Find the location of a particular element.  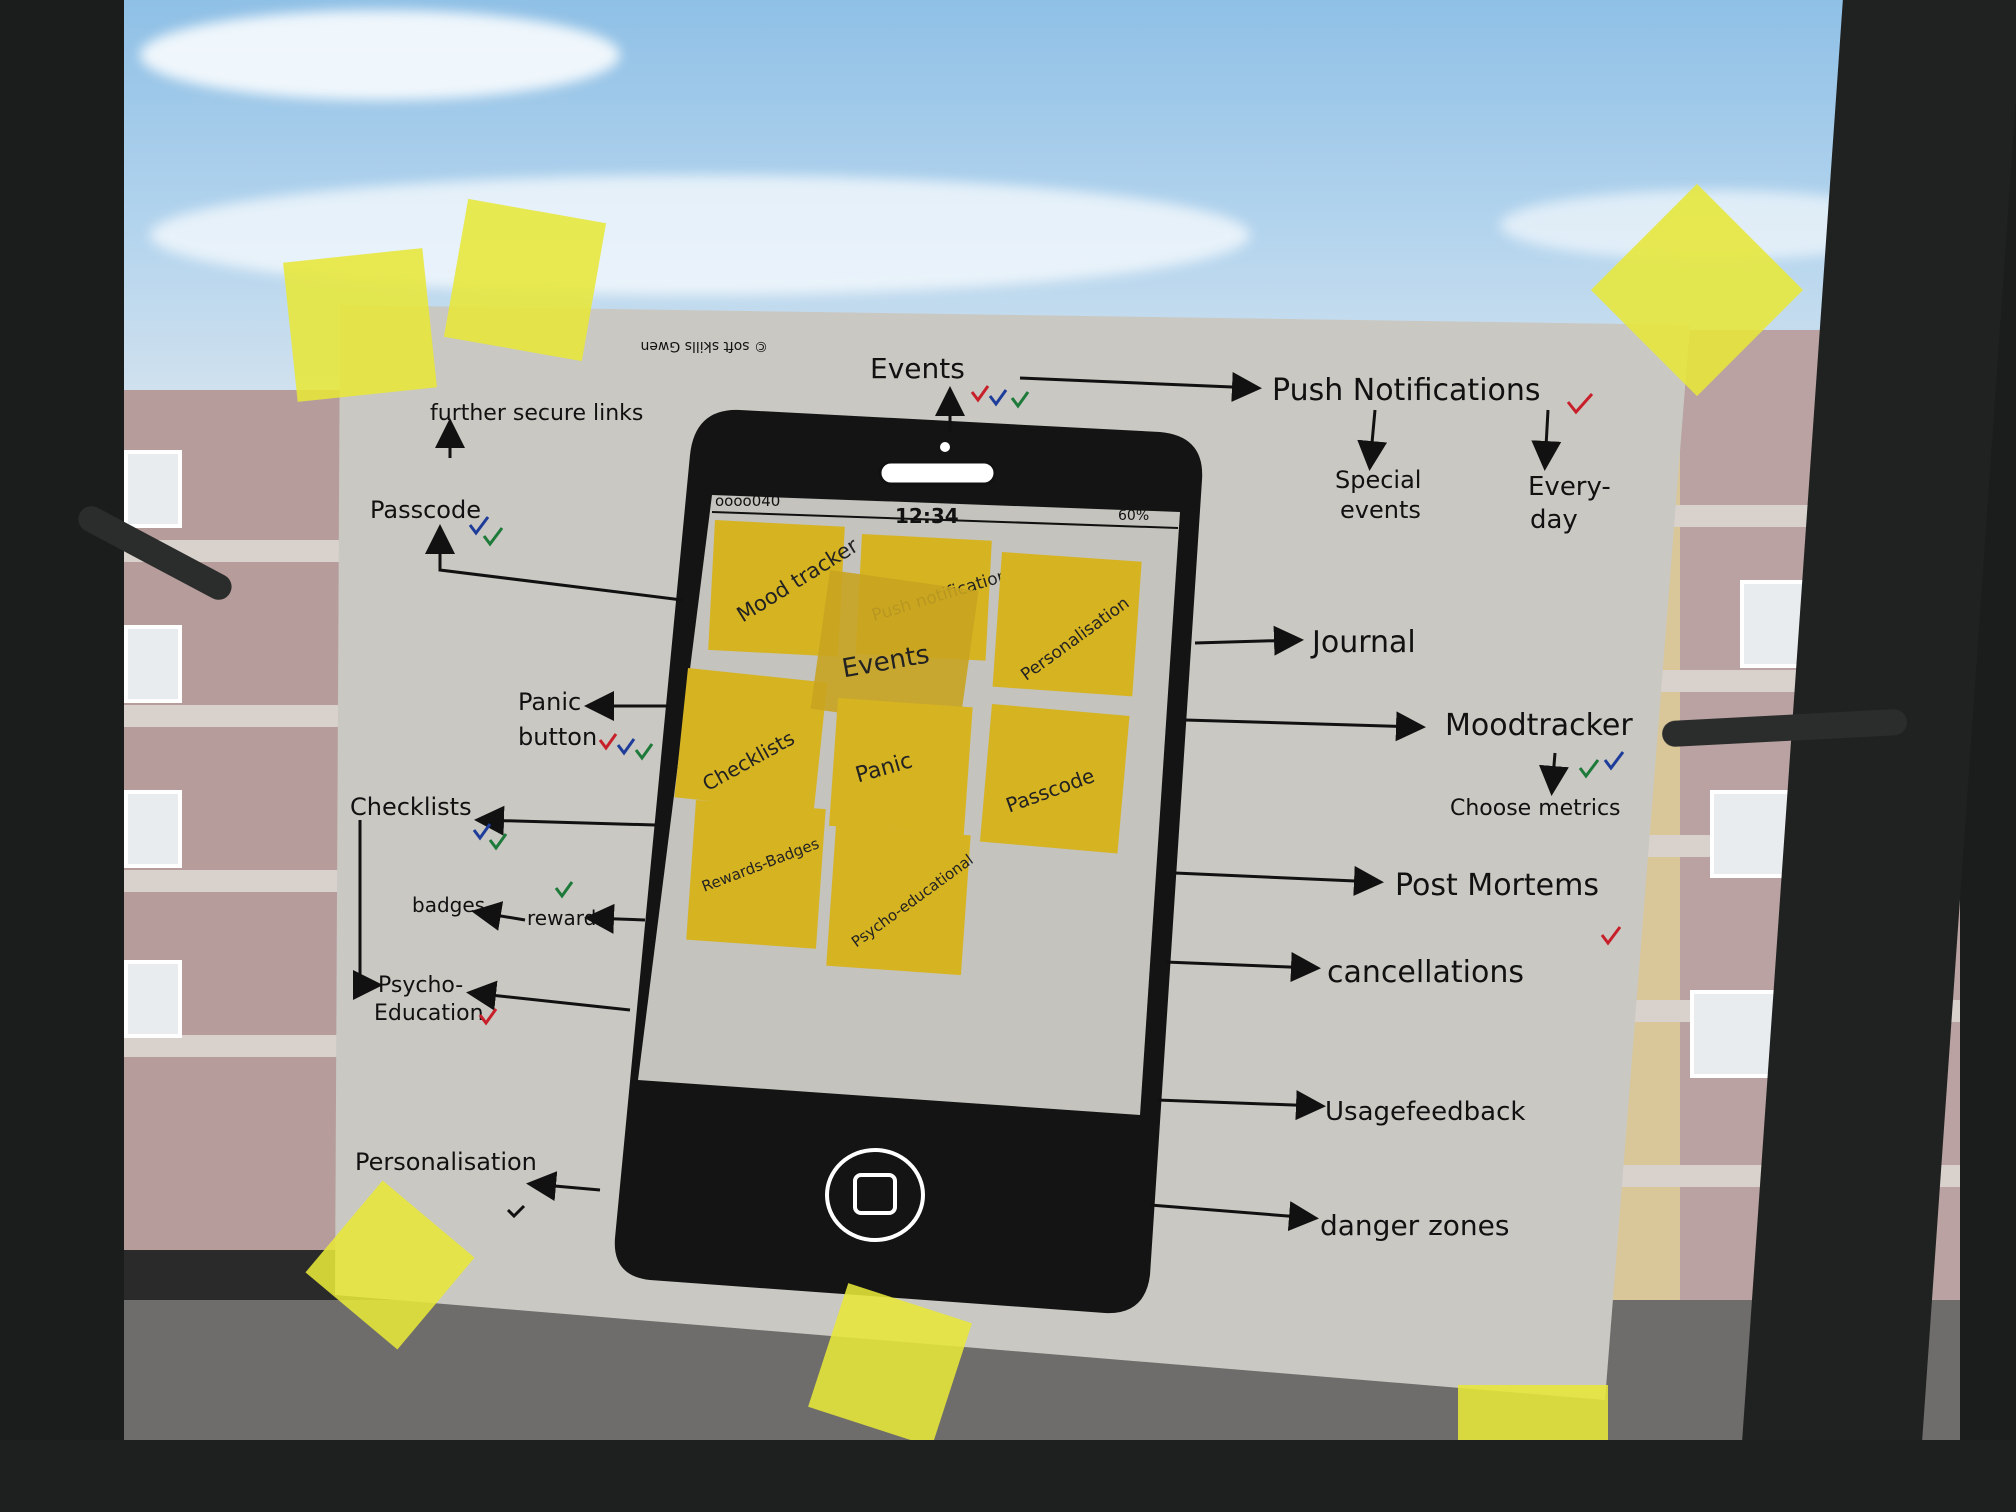

label-further-secure-links: further secure links is located at coordinates (536, 413).